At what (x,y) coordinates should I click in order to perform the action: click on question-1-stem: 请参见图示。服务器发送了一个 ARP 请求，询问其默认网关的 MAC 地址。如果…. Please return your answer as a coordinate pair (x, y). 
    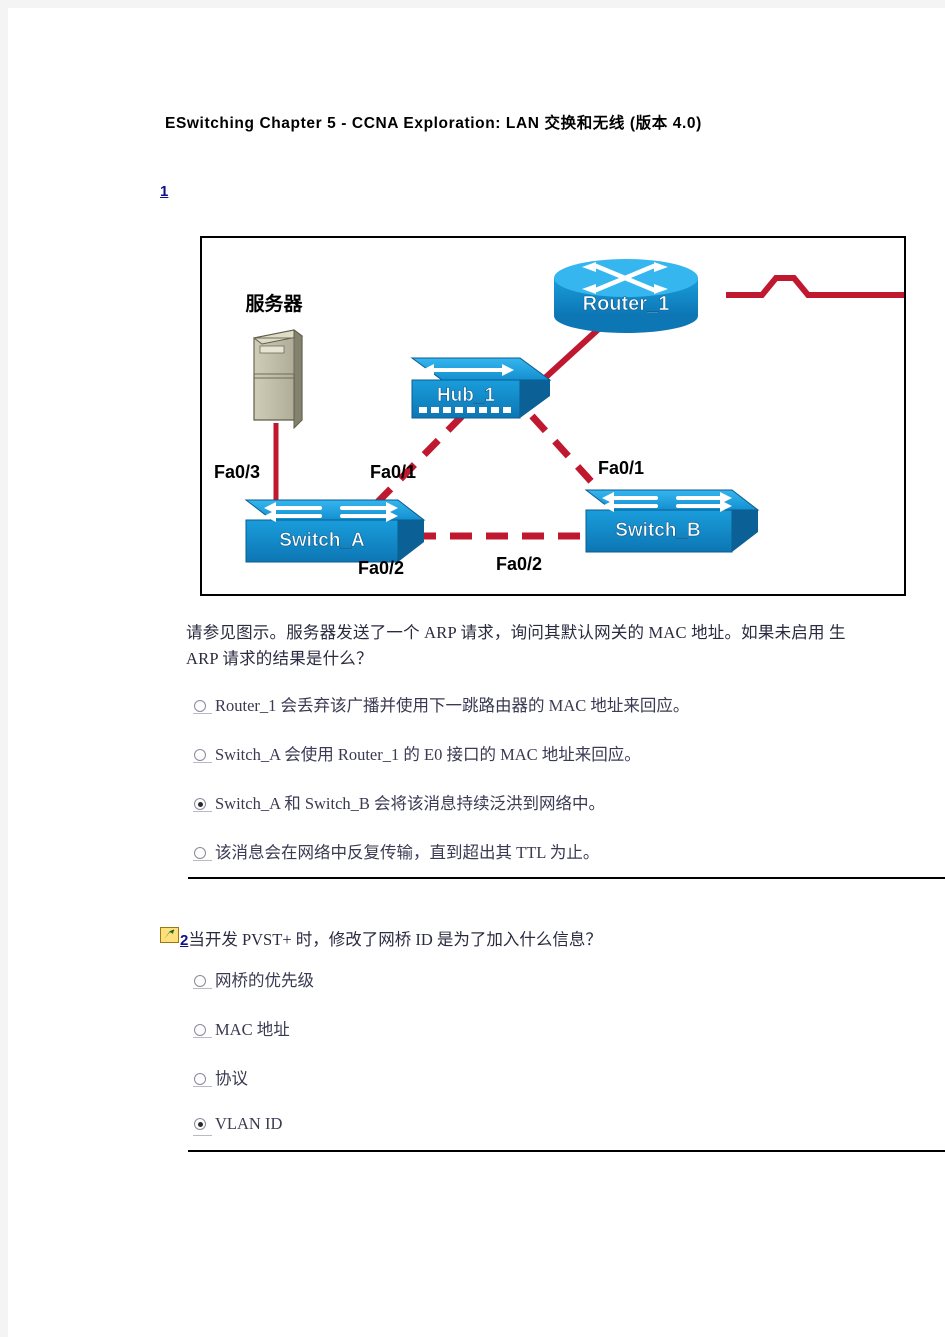
    Looking at the image, I should click on (565, 646).